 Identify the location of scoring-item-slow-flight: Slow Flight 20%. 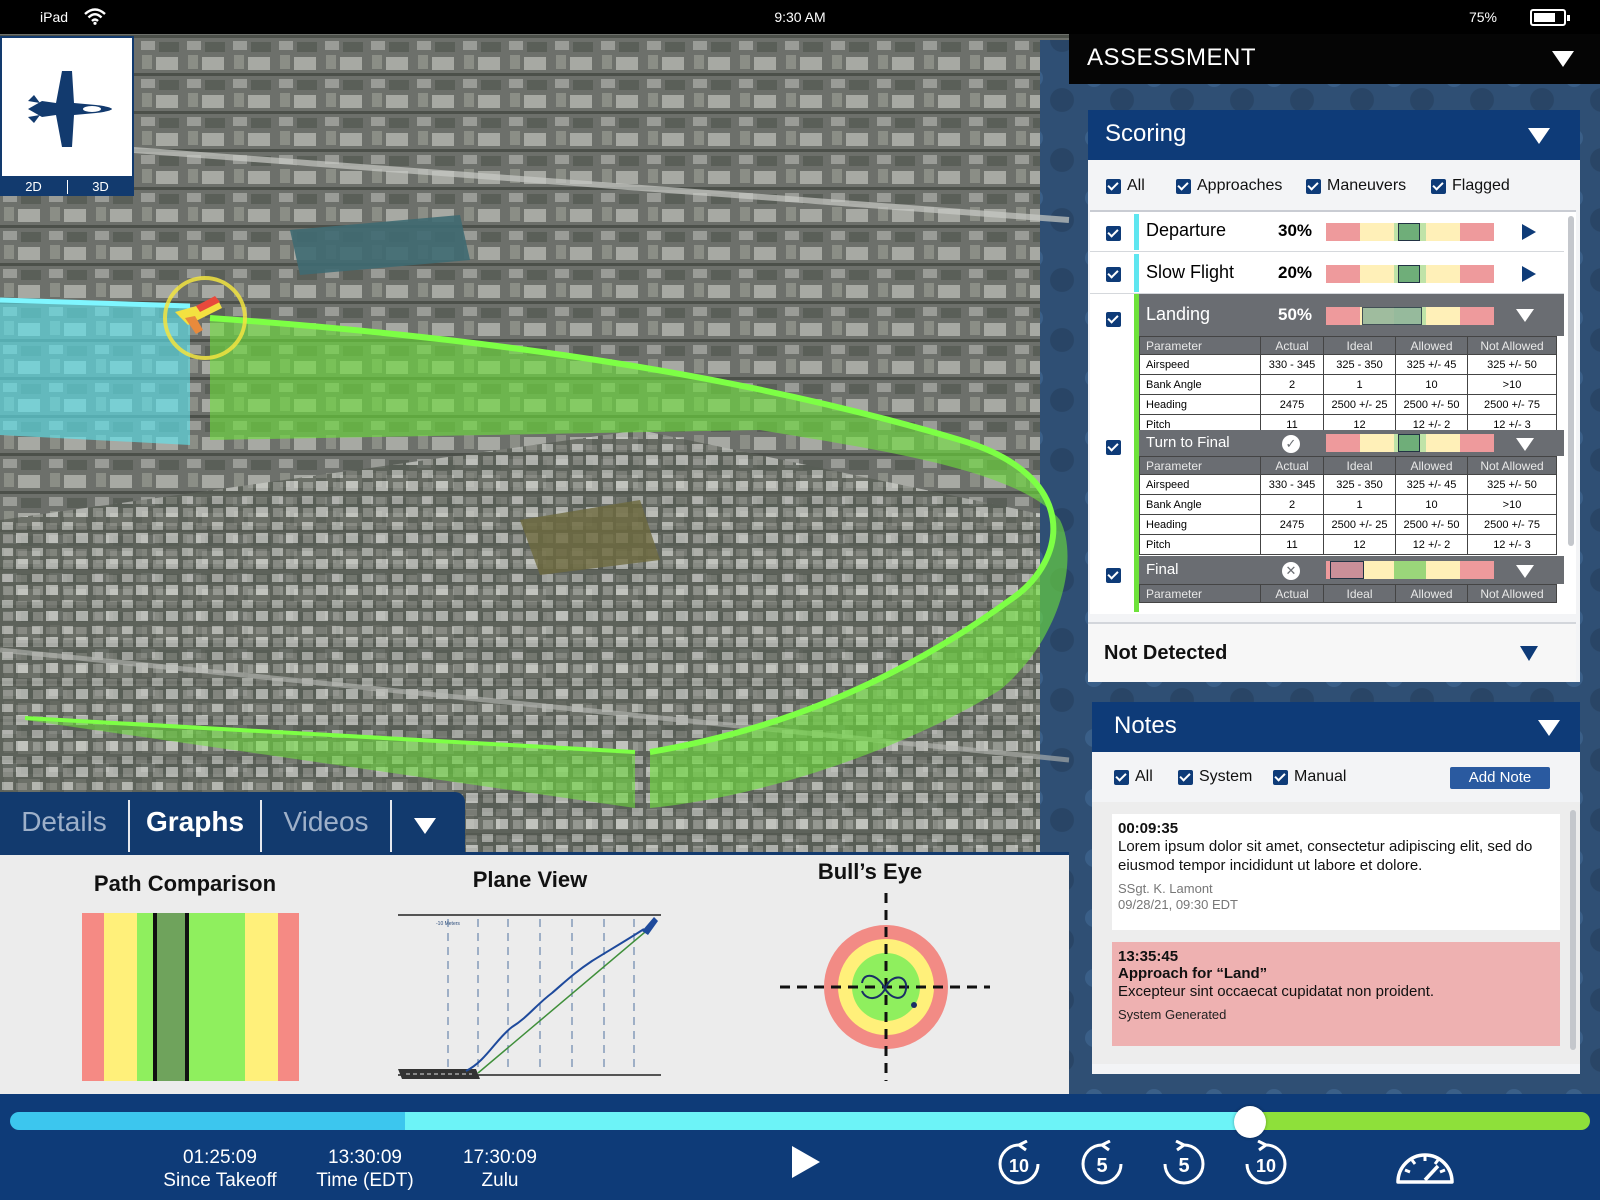
(1327, 273).